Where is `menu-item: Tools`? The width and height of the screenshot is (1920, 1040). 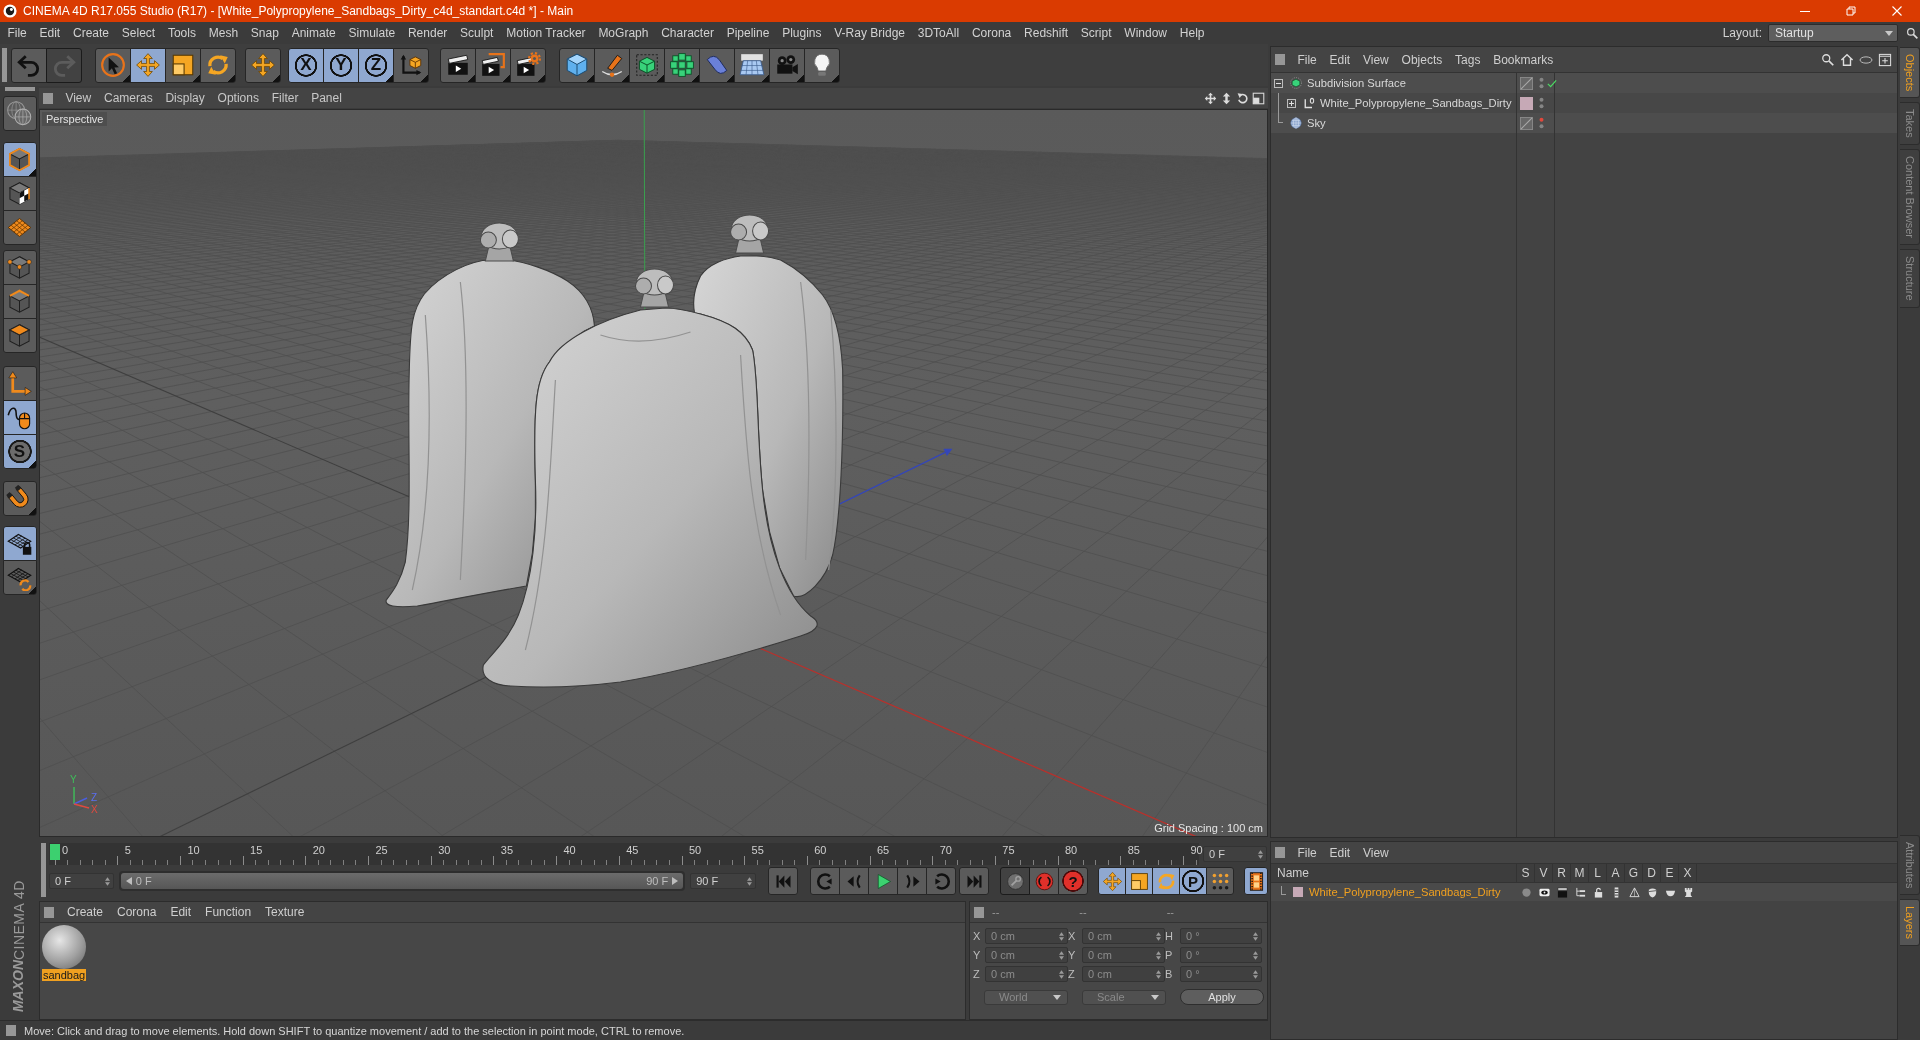 menu-item: Tools is located at coordinates (182, 33).